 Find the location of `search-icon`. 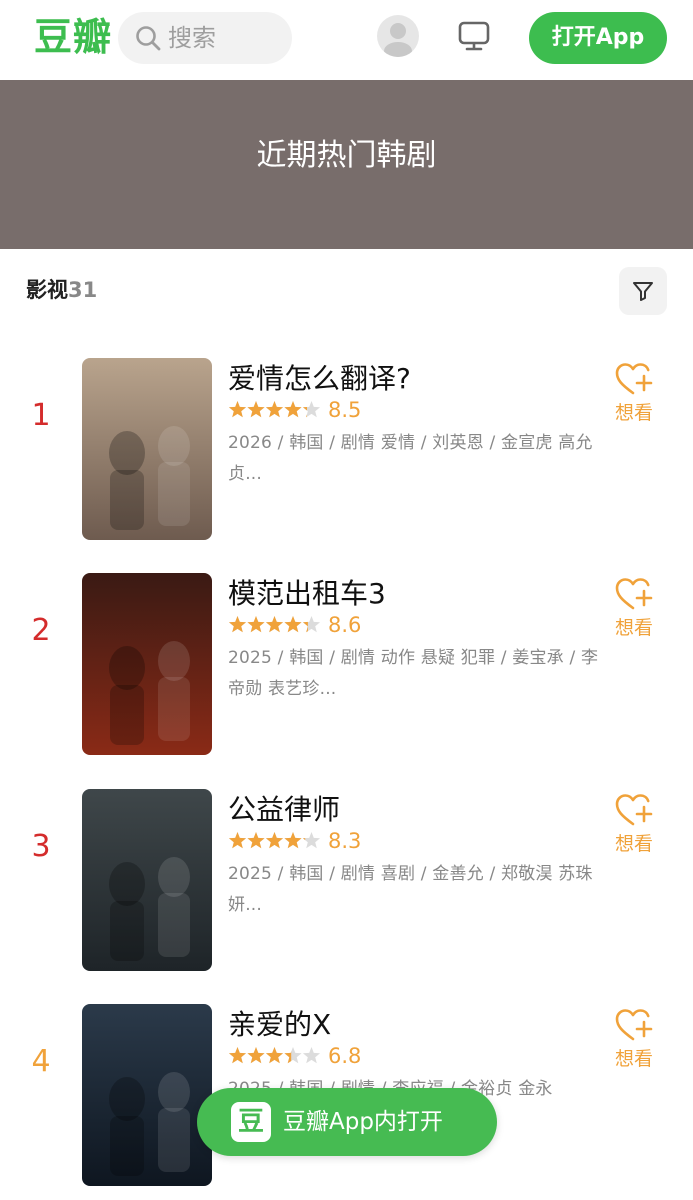

search-icon is located at coordinates (148, 38).